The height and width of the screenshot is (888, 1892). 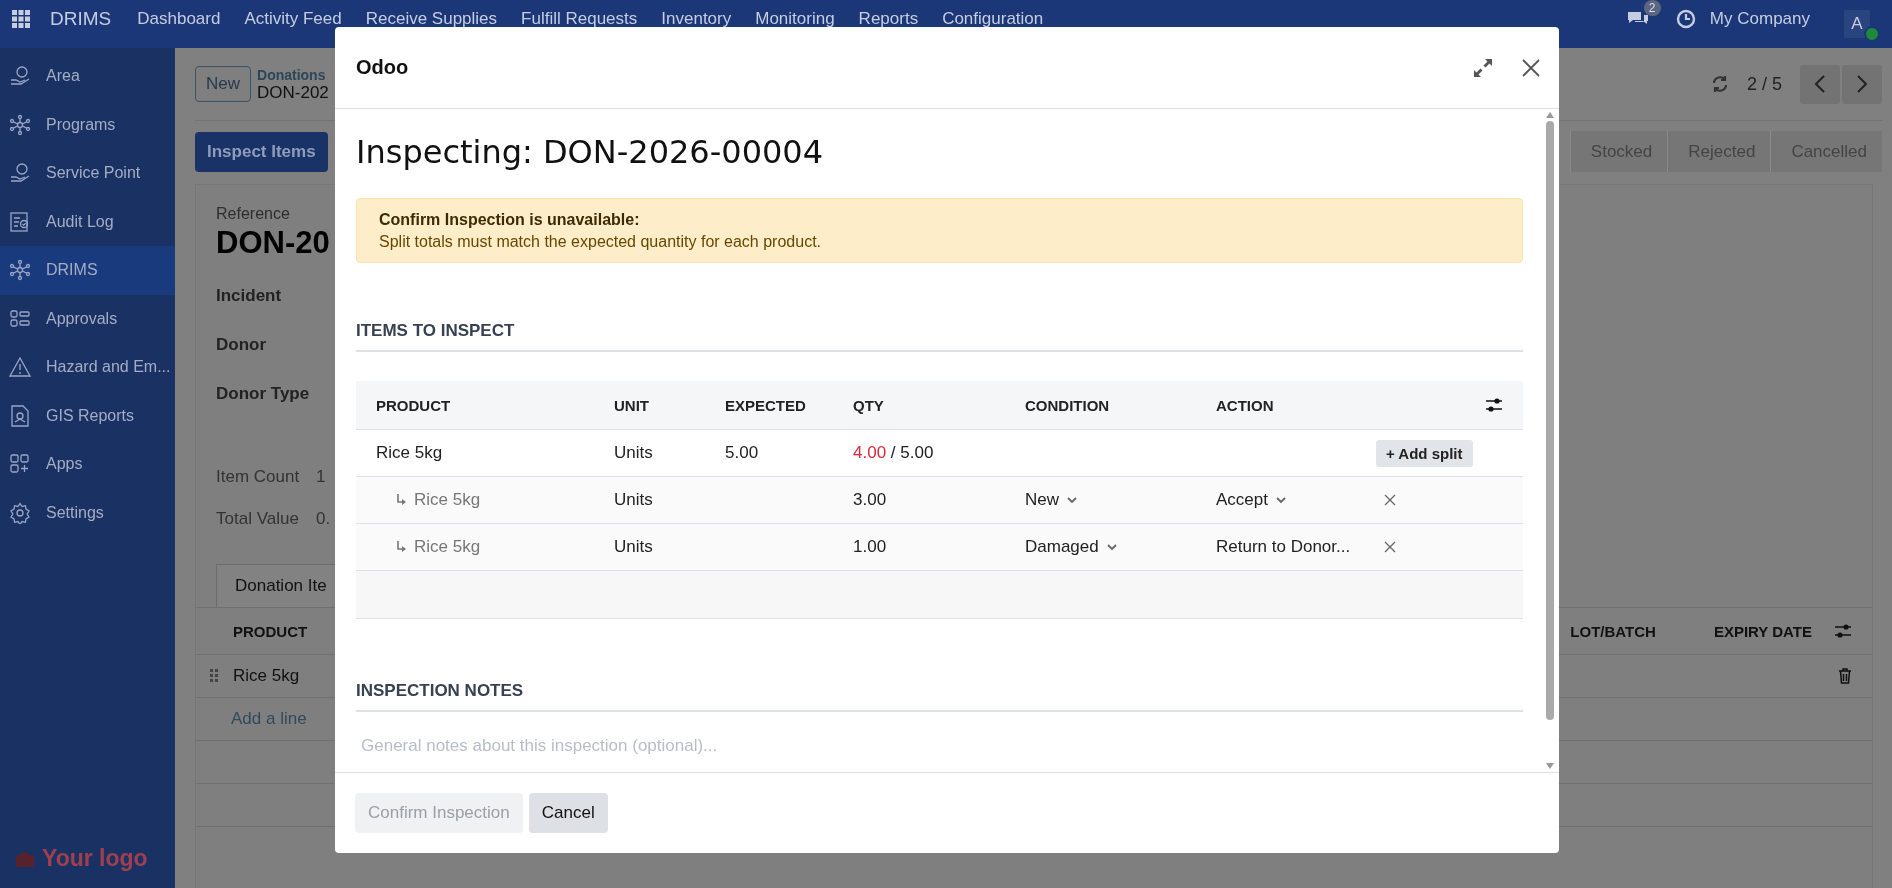 What do you see at coordinates (1857, 24) in the screenshot?
I see `user-avatar: A` at bounding box center [1857, 24].